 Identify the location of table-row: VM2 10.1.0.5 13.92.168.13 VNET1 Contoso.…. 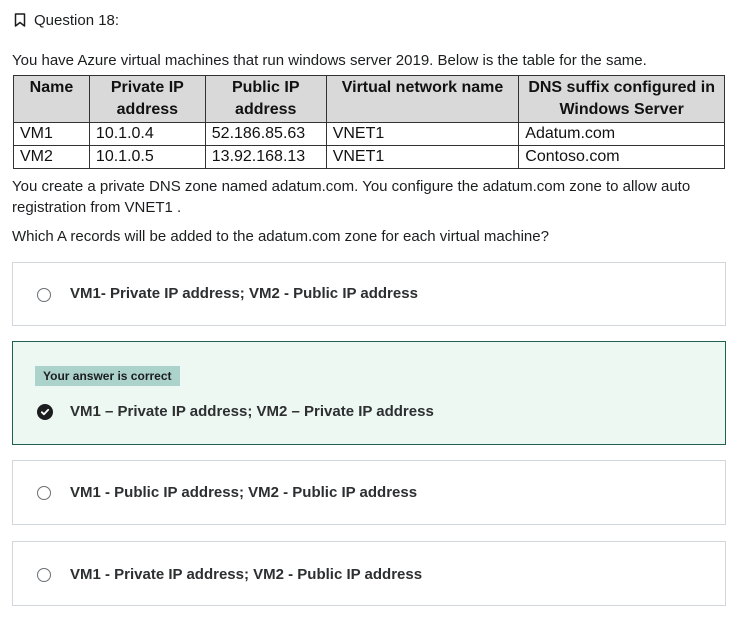
(369, 157).